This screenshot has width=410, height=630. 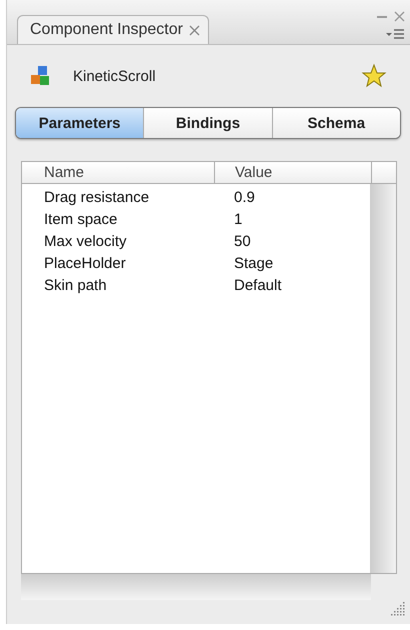 I want to click on property-value: Default, so click(x=292, y=285).